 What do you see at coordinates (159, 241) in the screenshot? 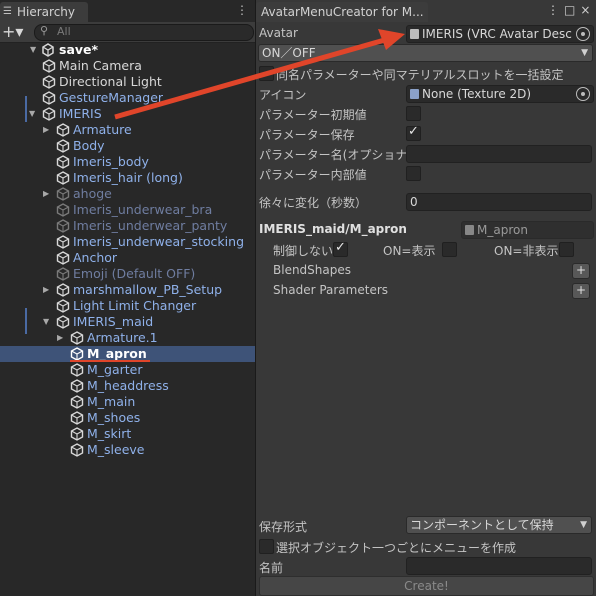
I see `hierarchy-row-label: Imeris_underwear_stocking` at bounding box center [159, 241].